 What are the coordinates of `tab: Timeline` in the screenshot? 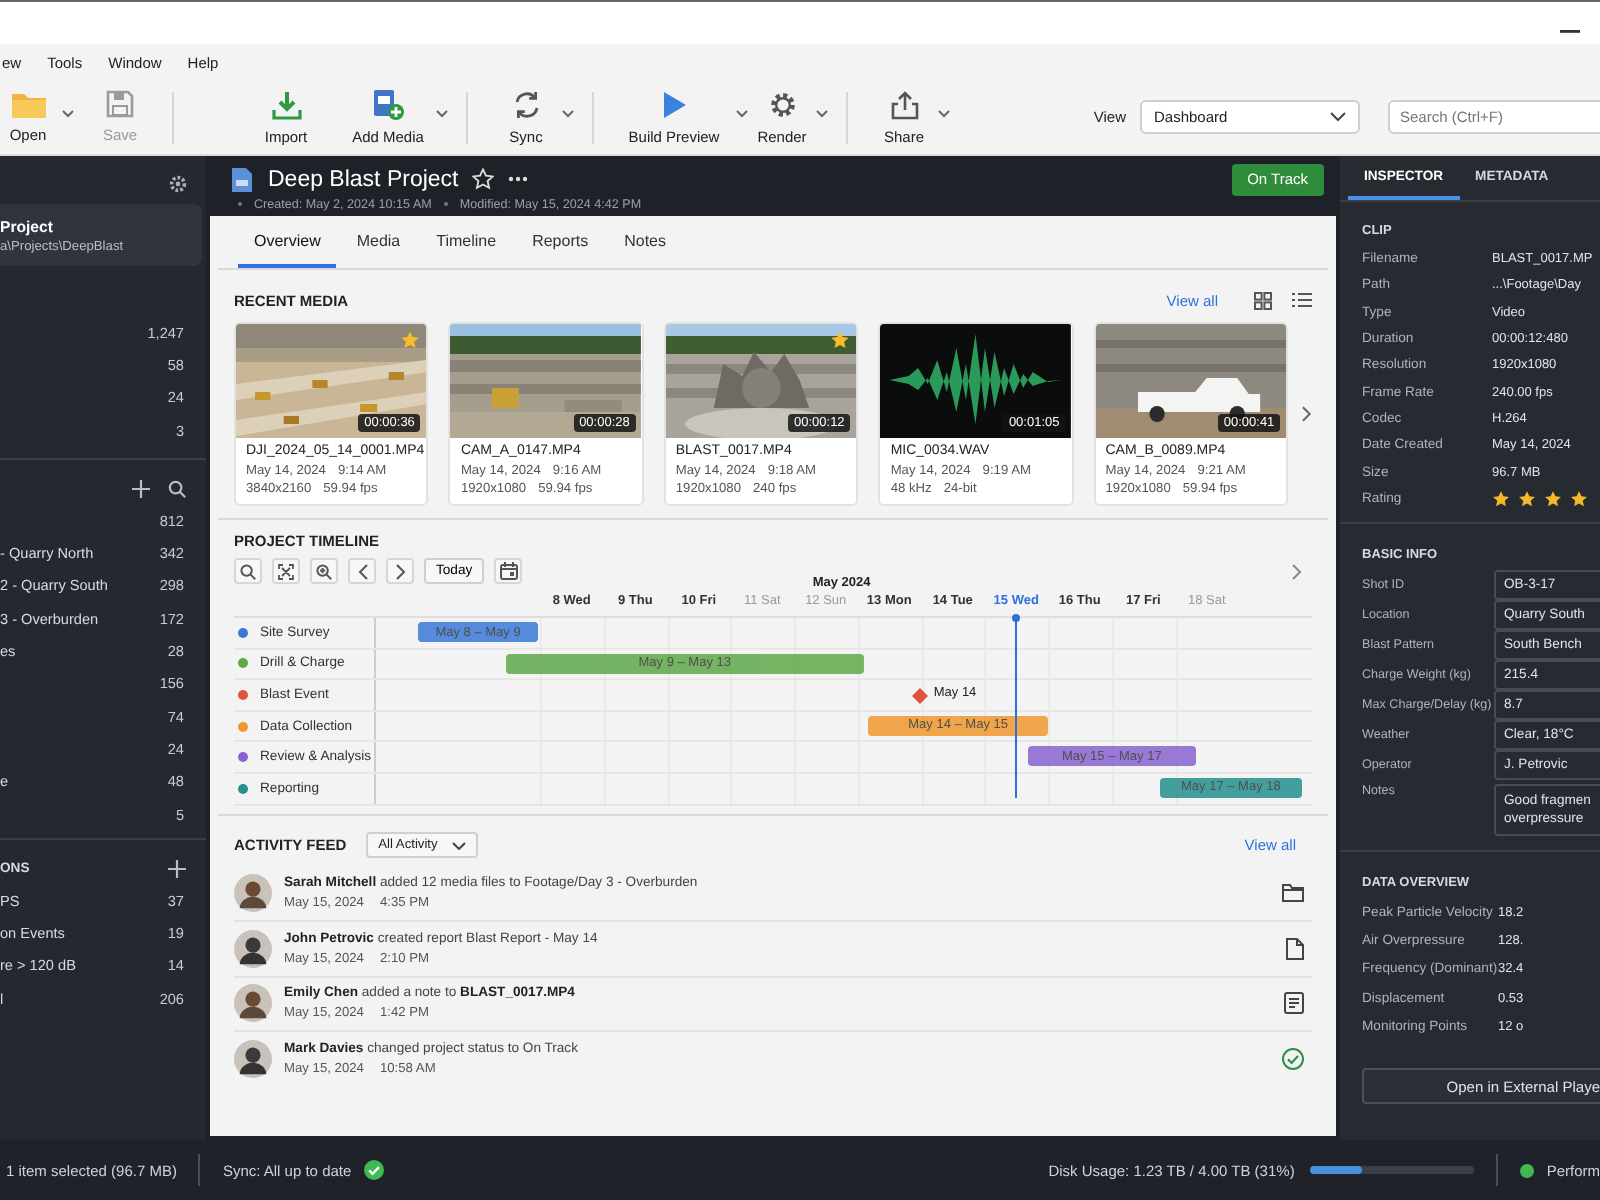 It's located at (466, 248).